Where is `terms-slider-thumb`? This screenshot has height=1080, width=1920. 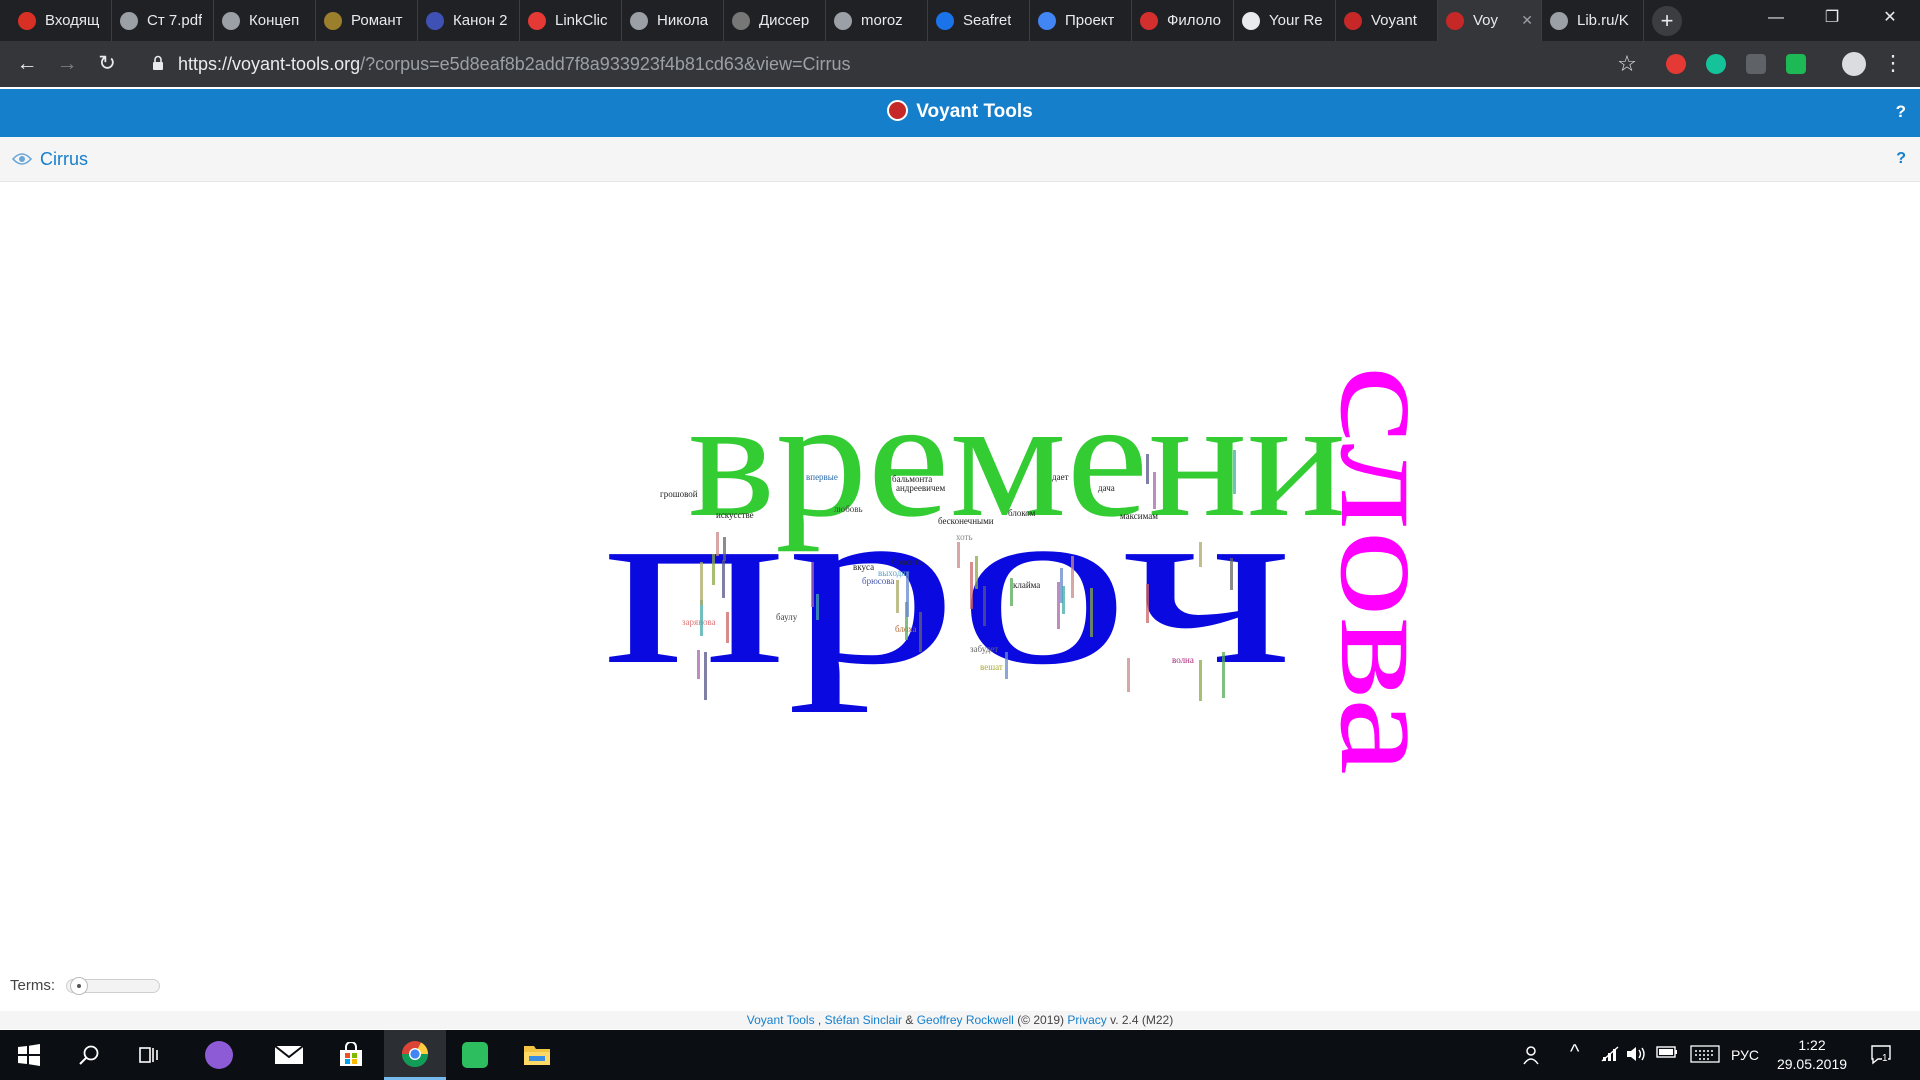
terms-slider-thumb is located at coordinates (78, 986).